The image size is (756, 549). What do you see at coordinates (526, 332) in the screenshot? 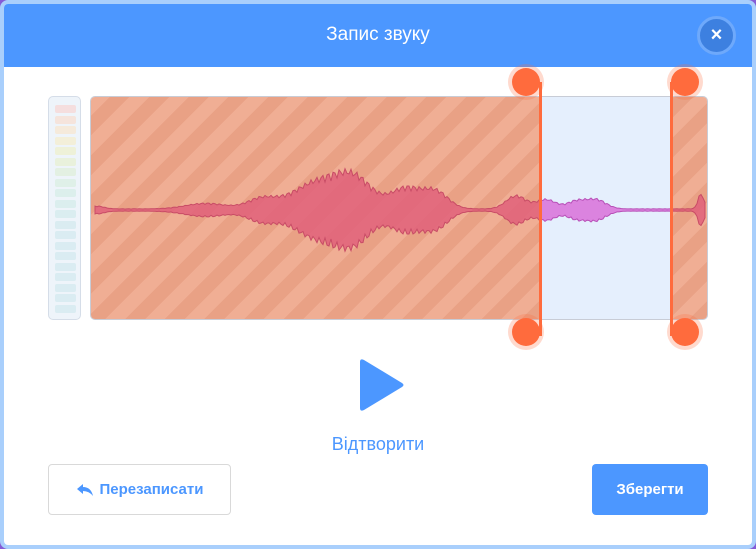
I see `trim-start-handle-bottom` at bounding box center [526, 332].